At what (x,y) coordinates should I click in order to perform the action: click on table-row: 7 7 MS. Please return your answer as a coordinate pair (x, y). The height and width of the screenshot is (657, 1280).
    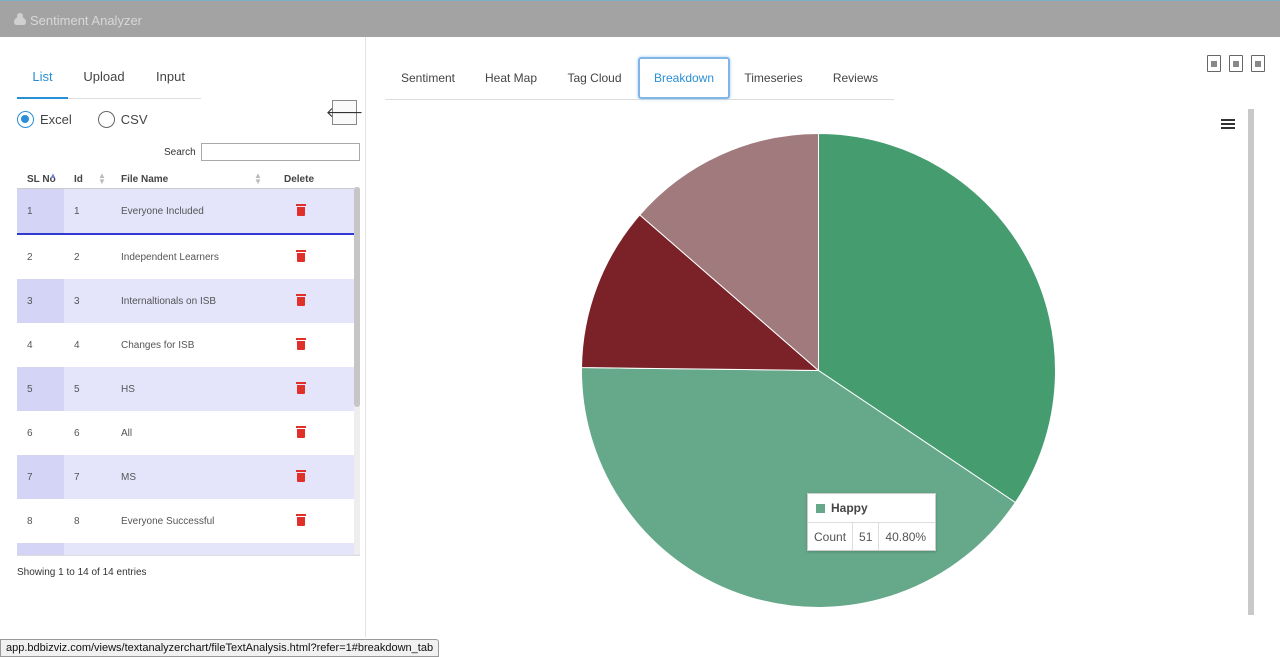
    Looking at the image, I should click on (188, 477).